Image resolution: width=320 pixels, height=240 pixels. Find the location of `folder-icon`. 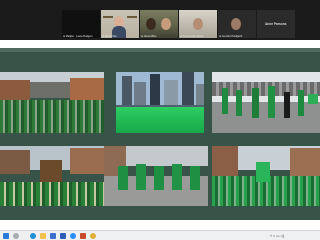

folder-icon is located at coordinates (43, 236).